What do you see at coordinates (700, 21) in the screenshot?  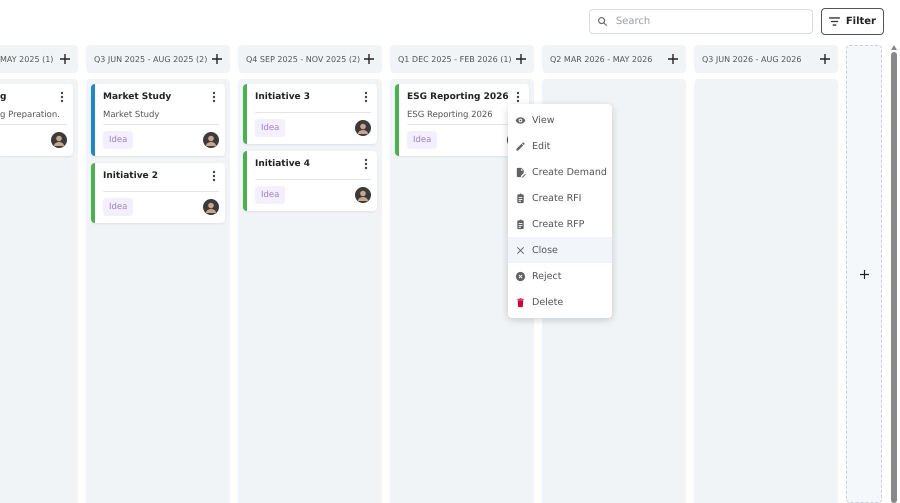 I see `search-field: Search` at bounding box center [700, 21].